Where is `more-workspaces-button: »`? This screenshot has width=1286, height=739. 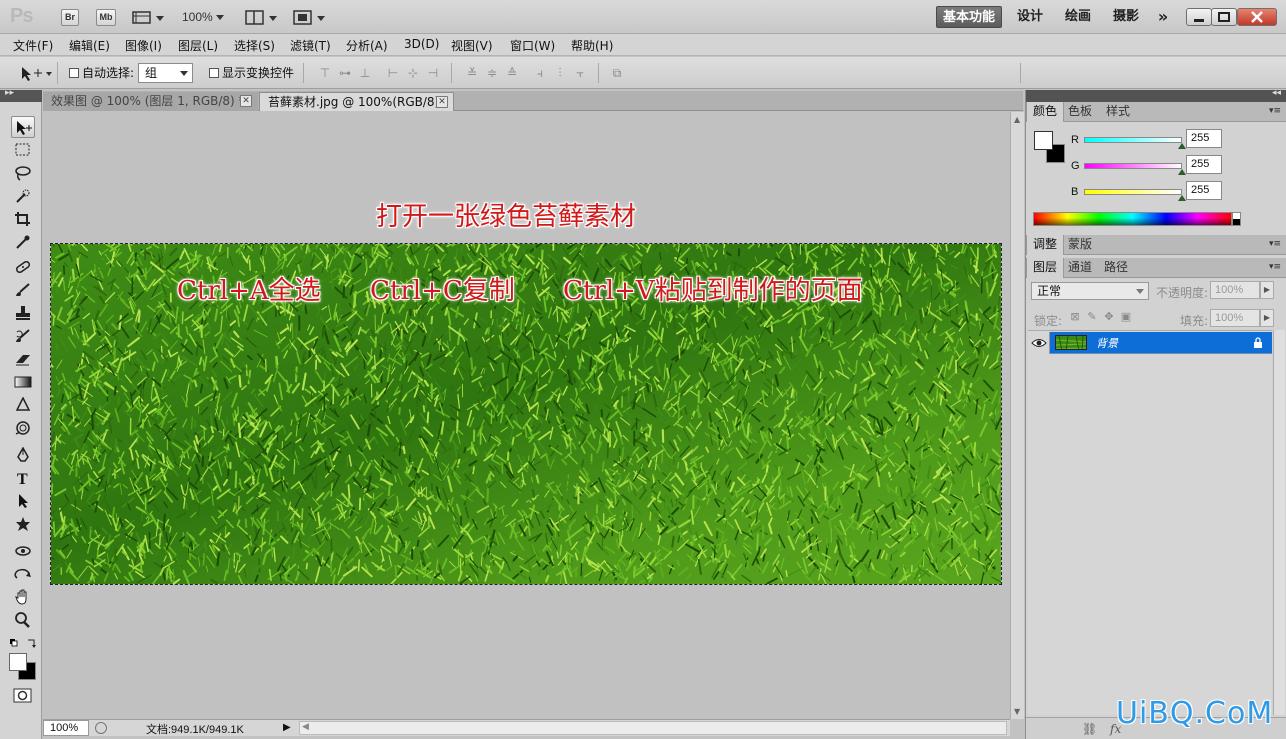 more-workspaces-button: » is located at coordinates (1163, 17).